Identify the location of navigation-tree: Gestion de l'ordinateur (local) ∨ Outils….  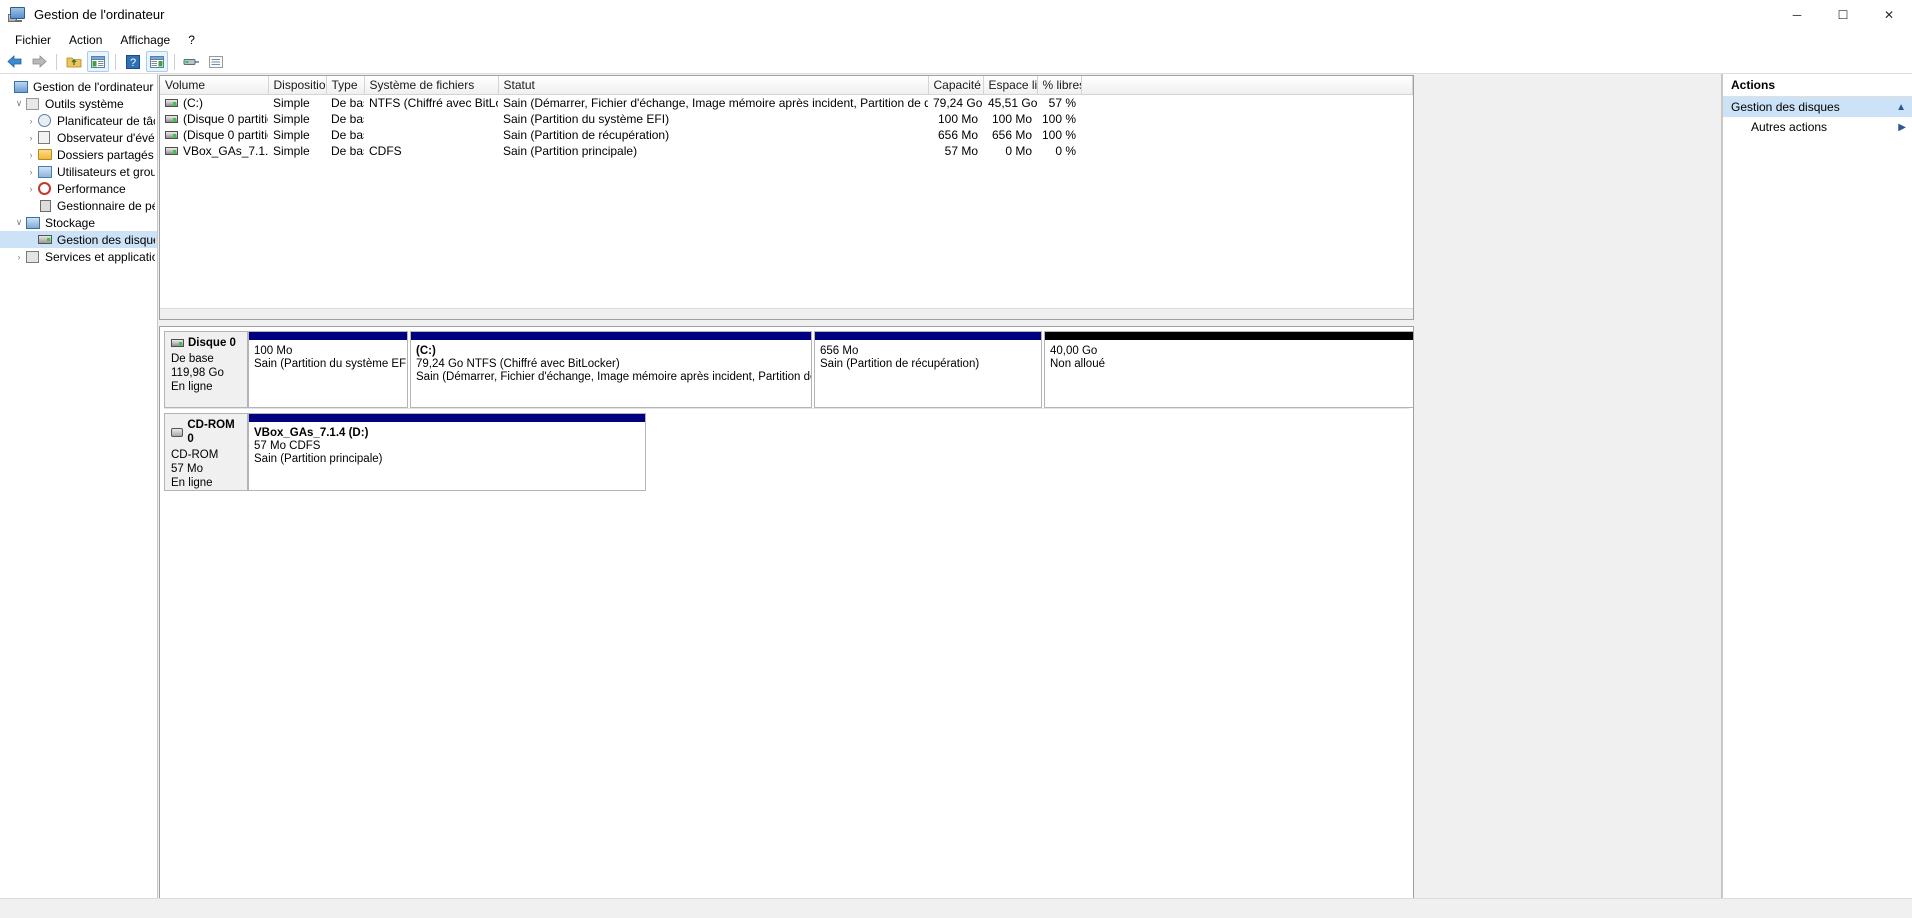
(79, 496).